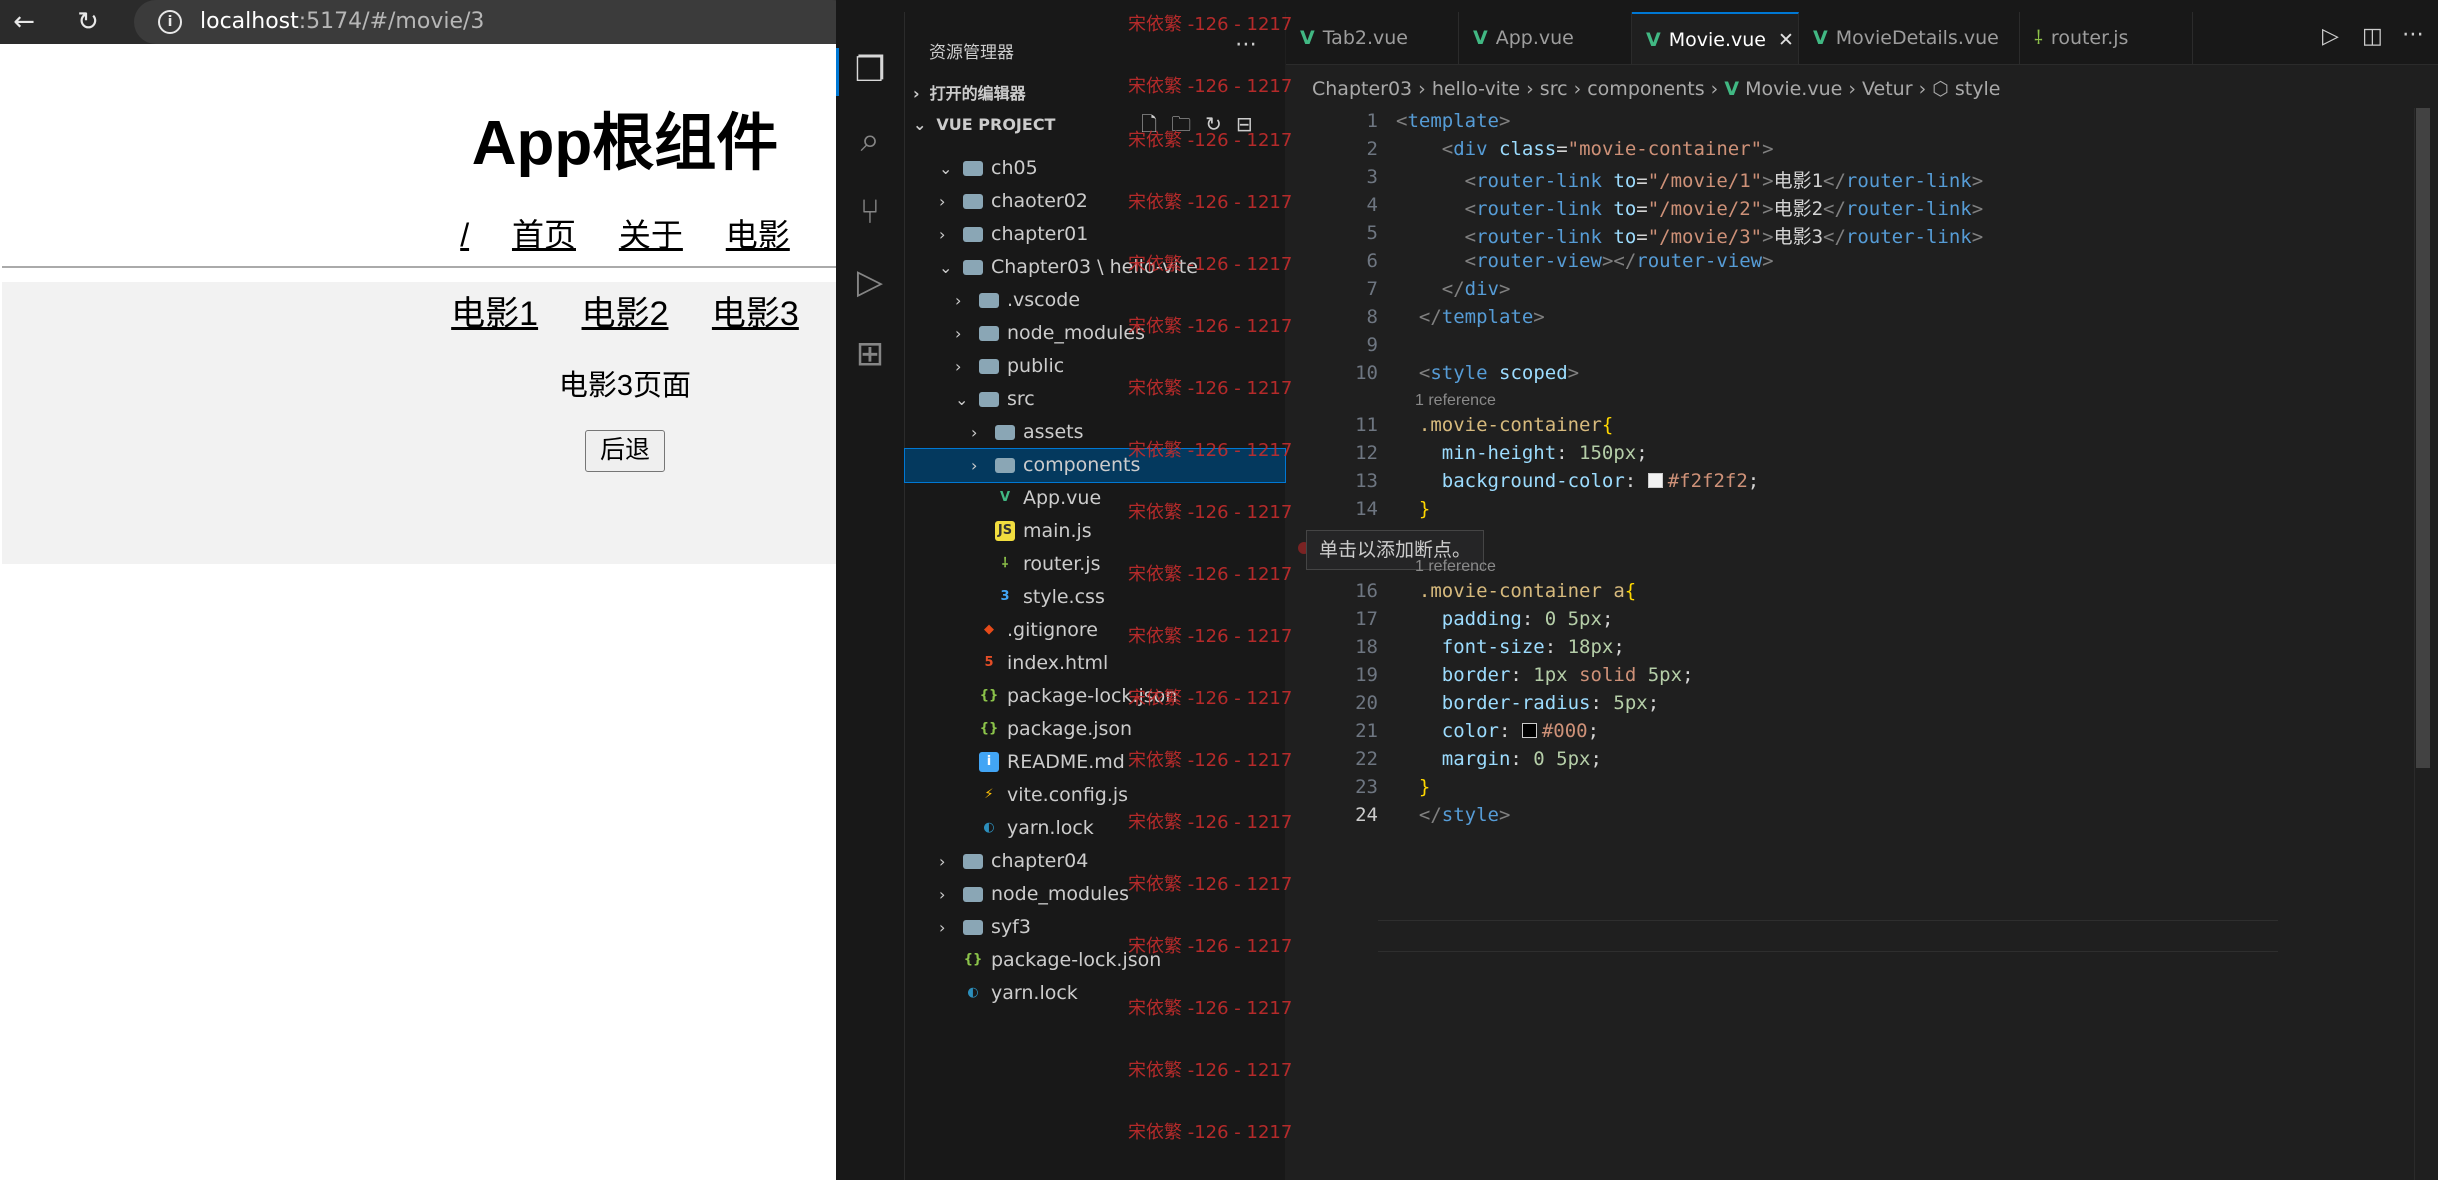 Image resolution: width=2438 pixels, height=1180 pixels. What do you see at coordinates (1544, 453) in the screenshot?
I see `code-line: min-height: 150px;` at bounding box center [1544, 453].